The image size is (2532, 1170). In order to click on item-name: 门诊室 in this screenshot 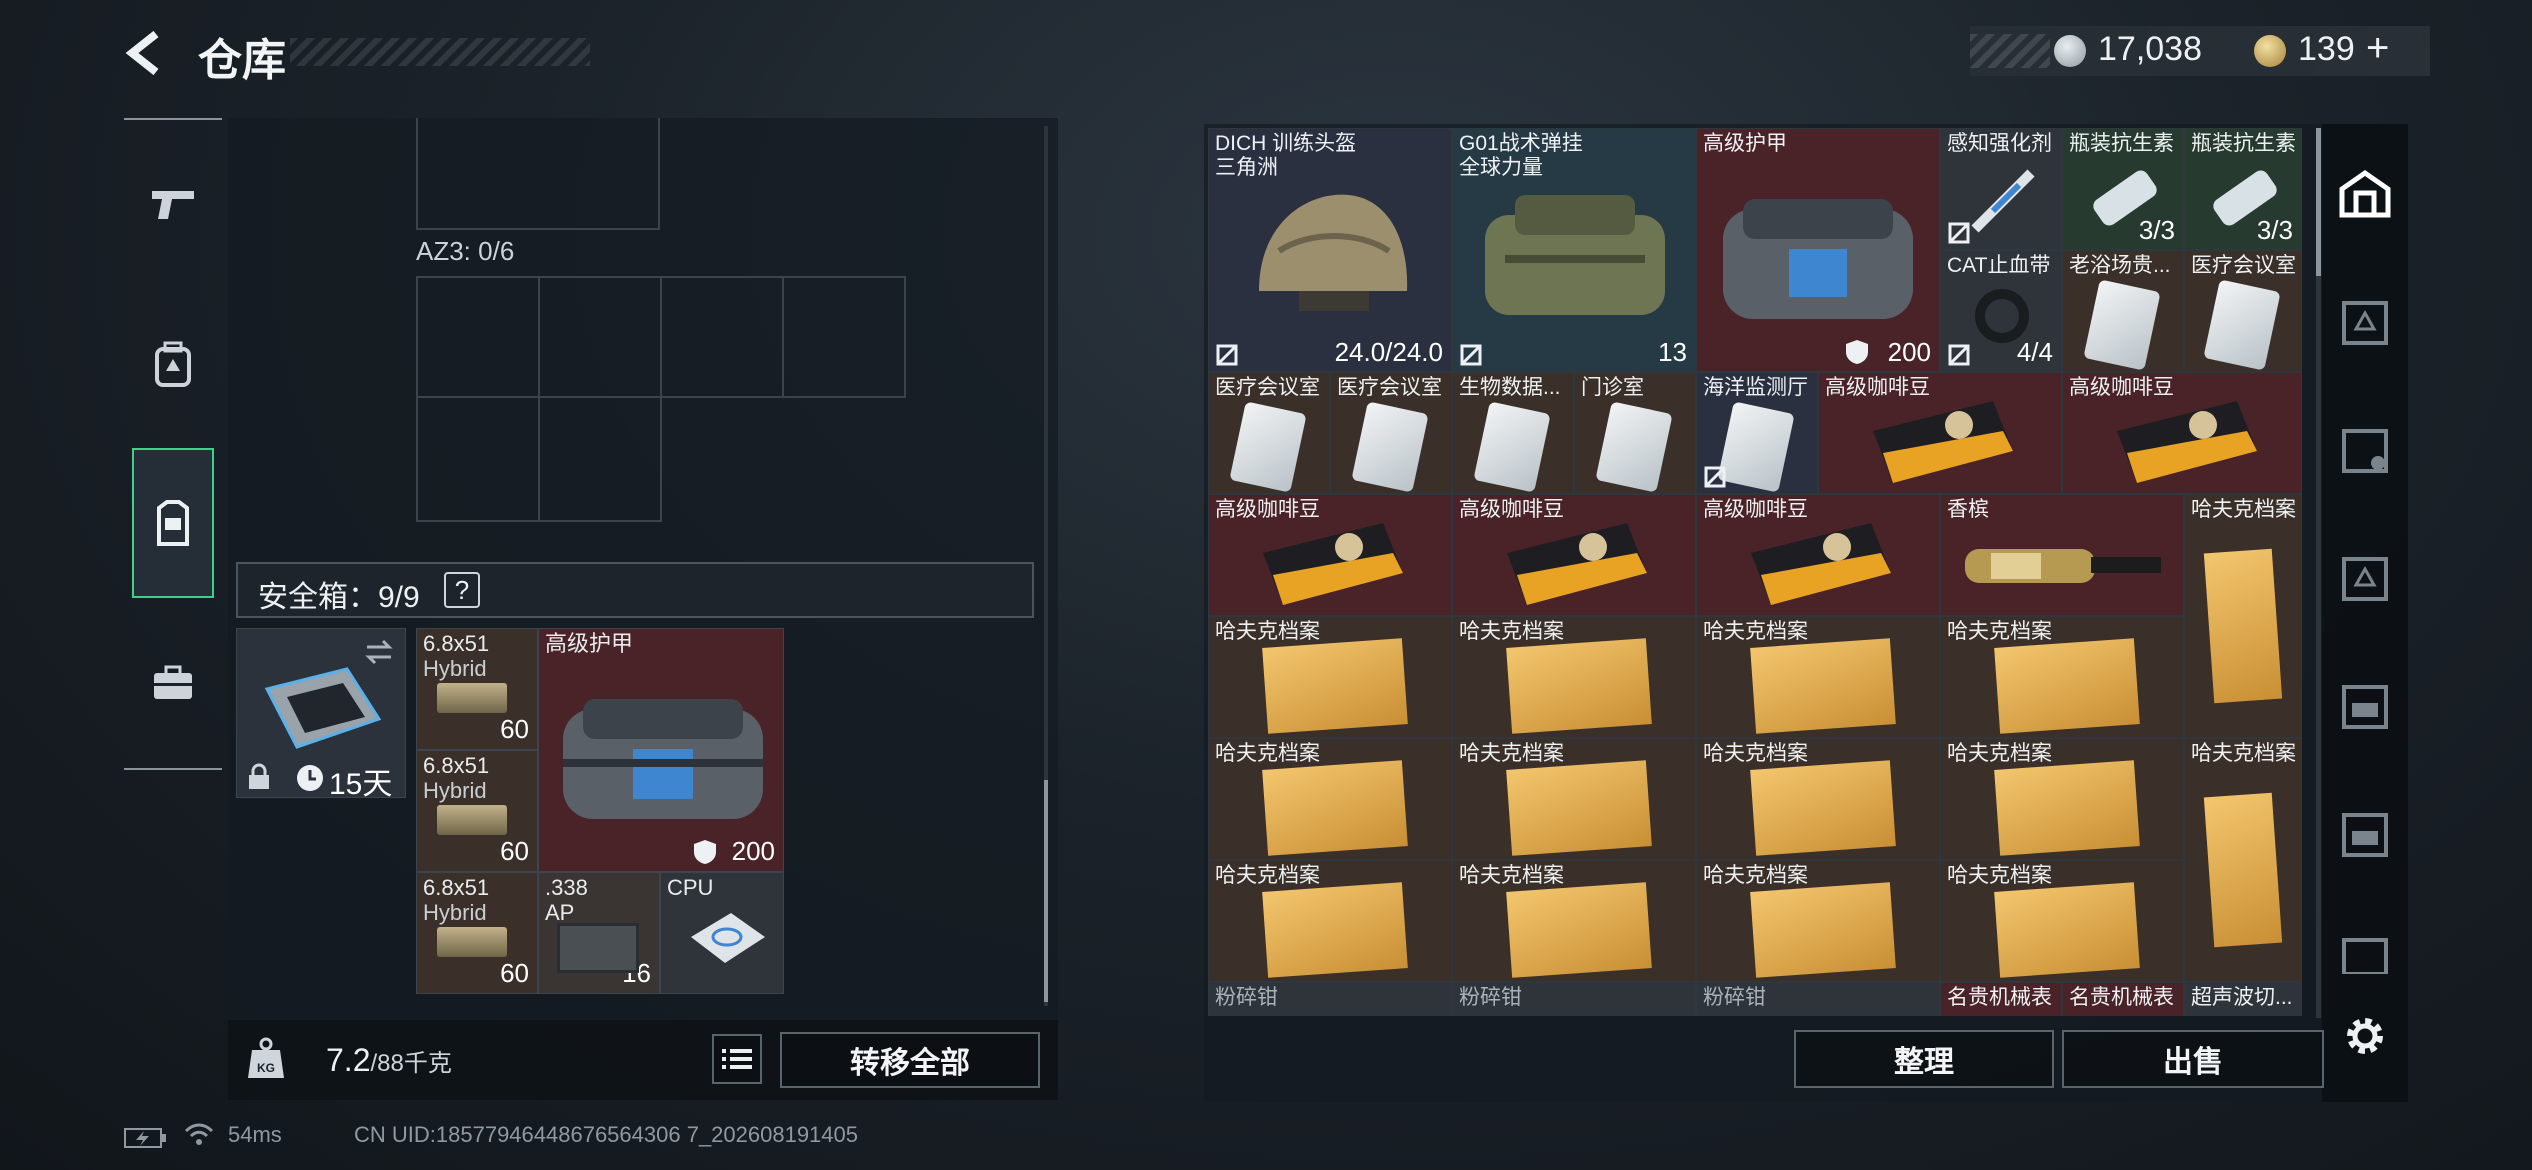, I will do `click(1612, 387)`.